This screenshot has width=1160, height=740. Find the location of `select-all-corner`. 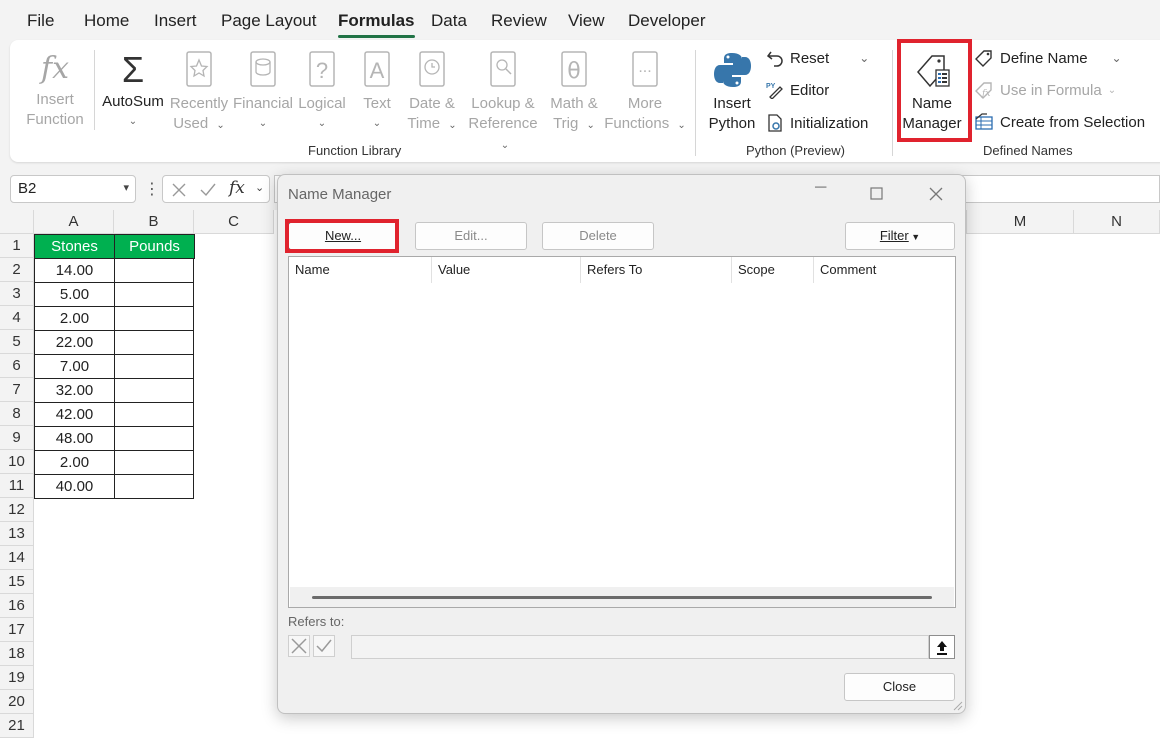

select-all-corner is located at coordinates (17, 222).